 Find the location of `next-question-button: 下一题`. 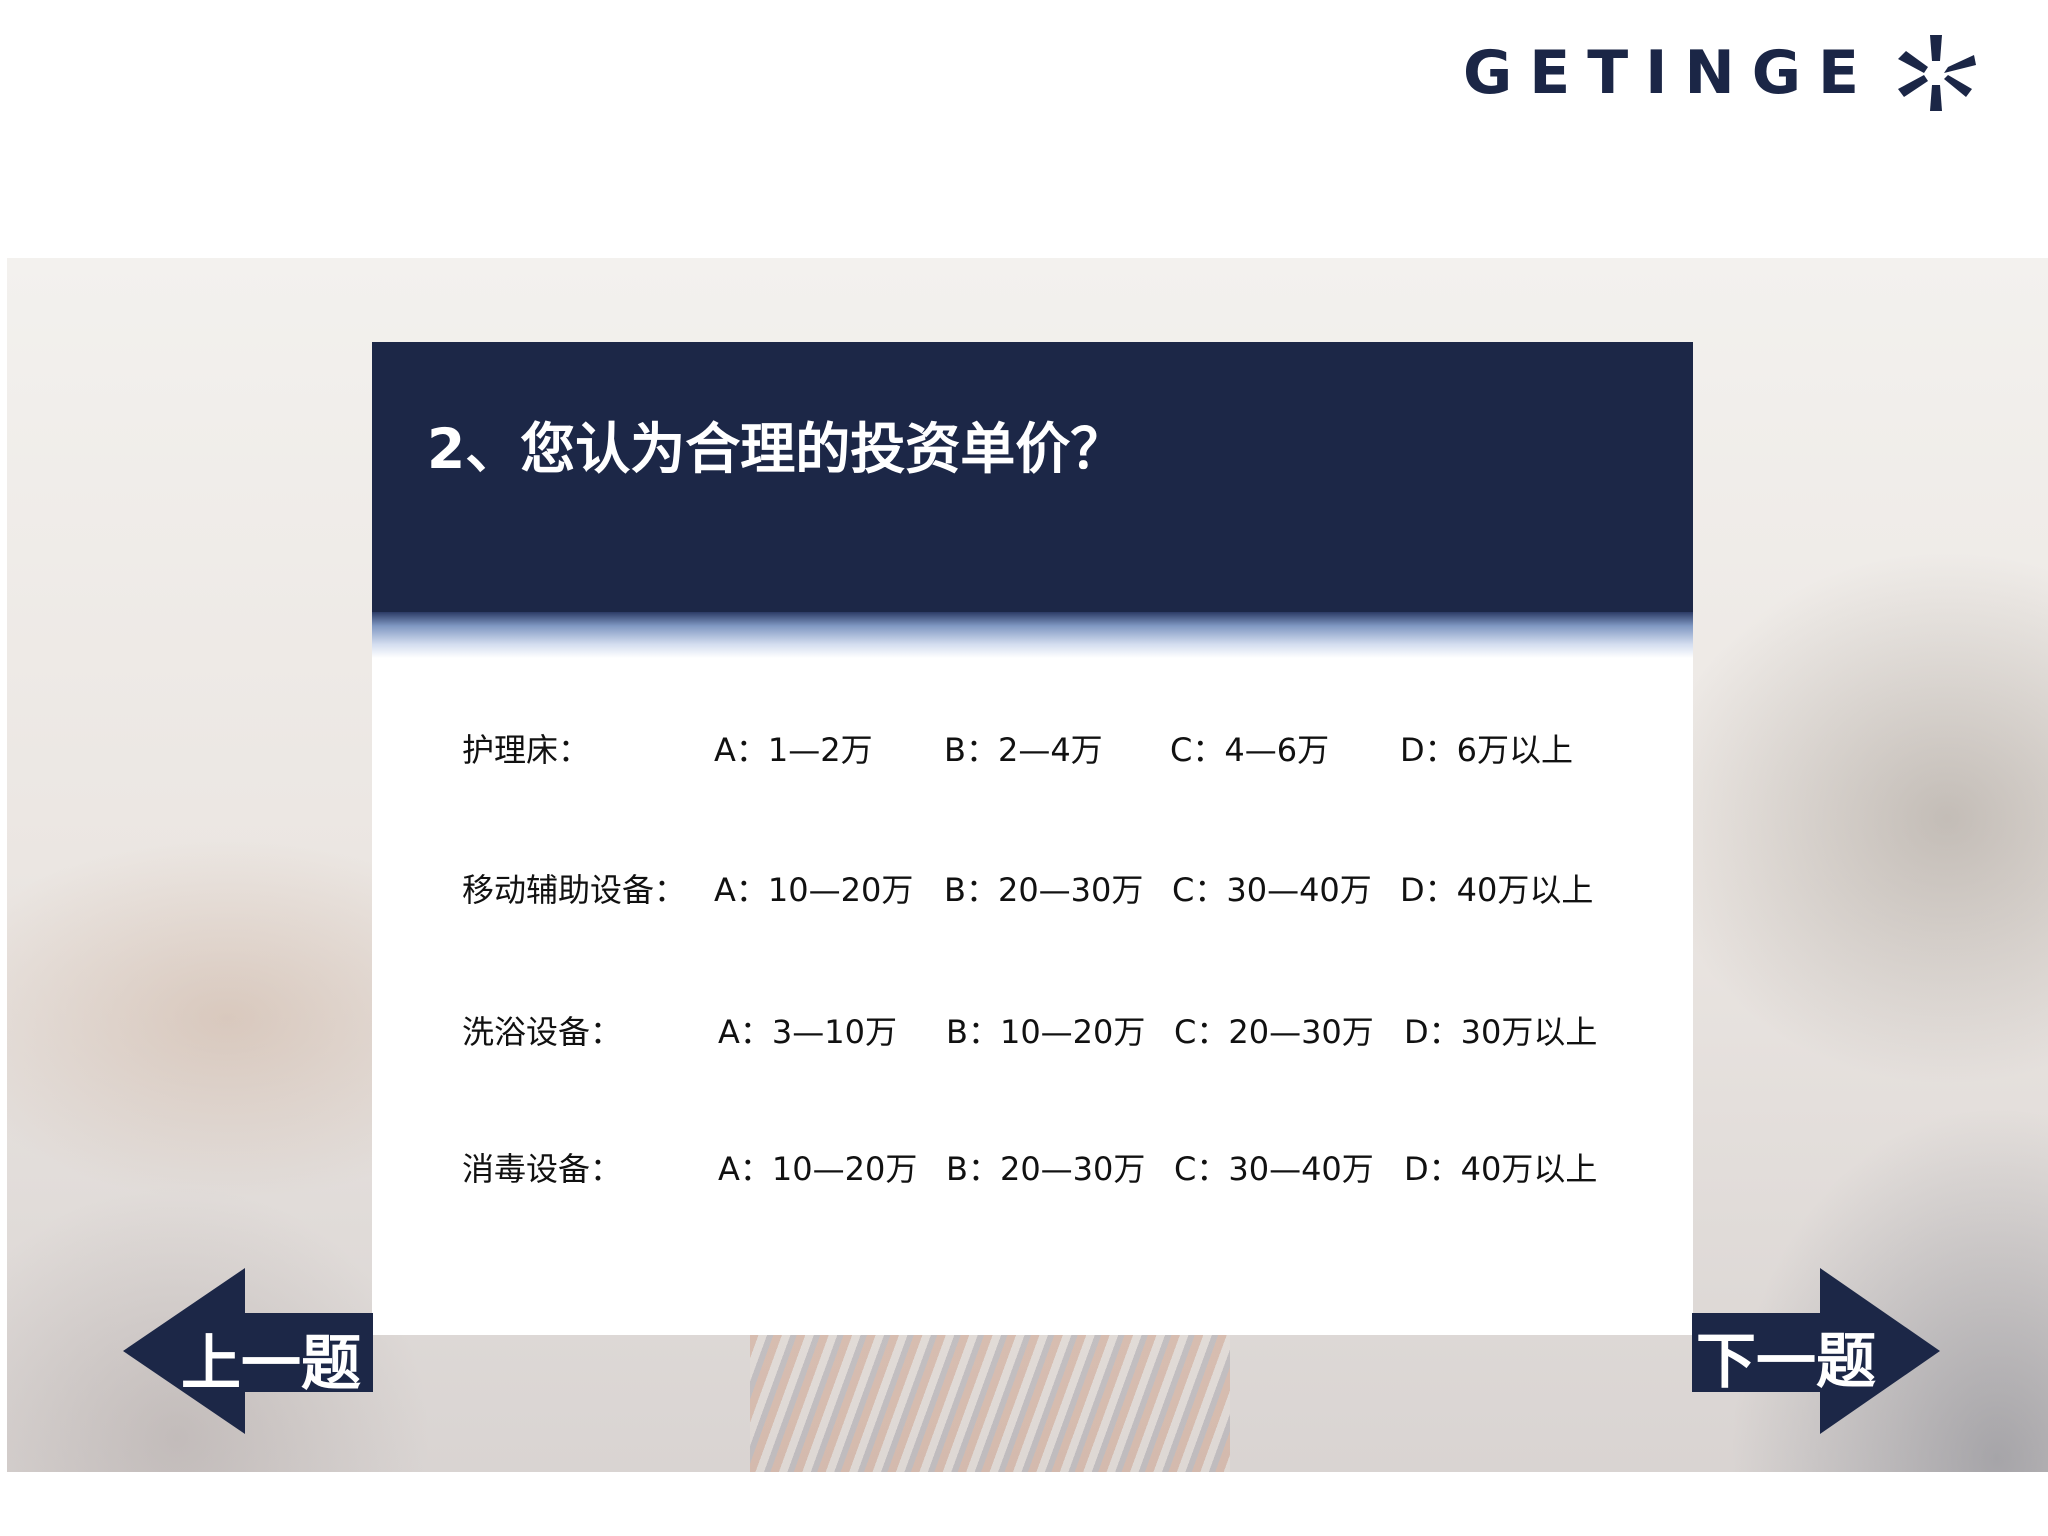

next-question-button: 下一题 is located at coordinates (1816, 1351).